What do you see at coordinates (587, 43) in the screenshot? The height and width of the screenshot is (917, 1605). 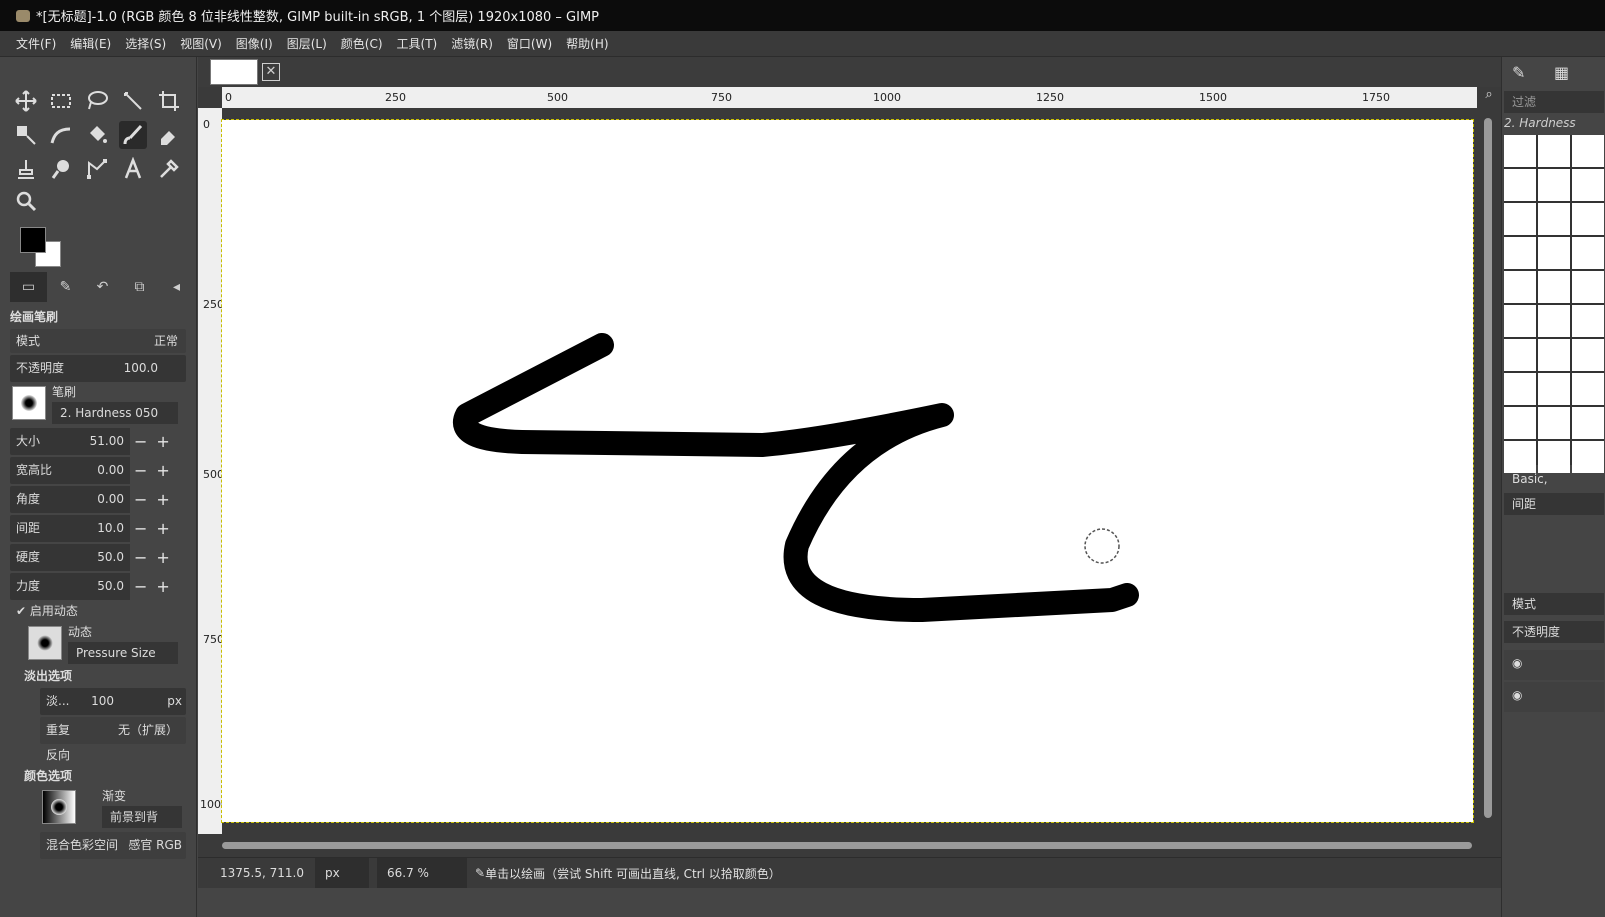 I see `menu-help: 帮助(H)` at bounding box center [587, 43].